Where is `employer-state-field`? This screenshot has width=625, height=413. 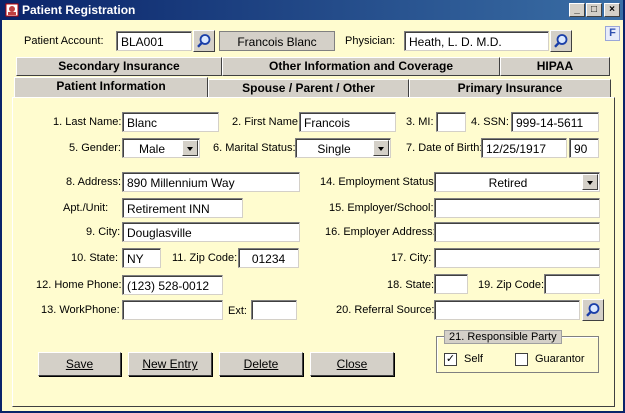
employer-state-field is located at coordinates (451, 284).